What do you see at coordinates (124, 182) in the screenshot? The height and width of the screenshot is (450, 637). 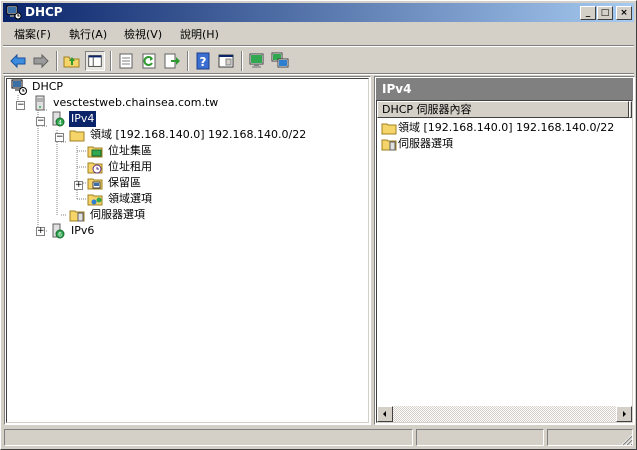 I see `tree-label: 保留區` at bounding box center [124, 182].